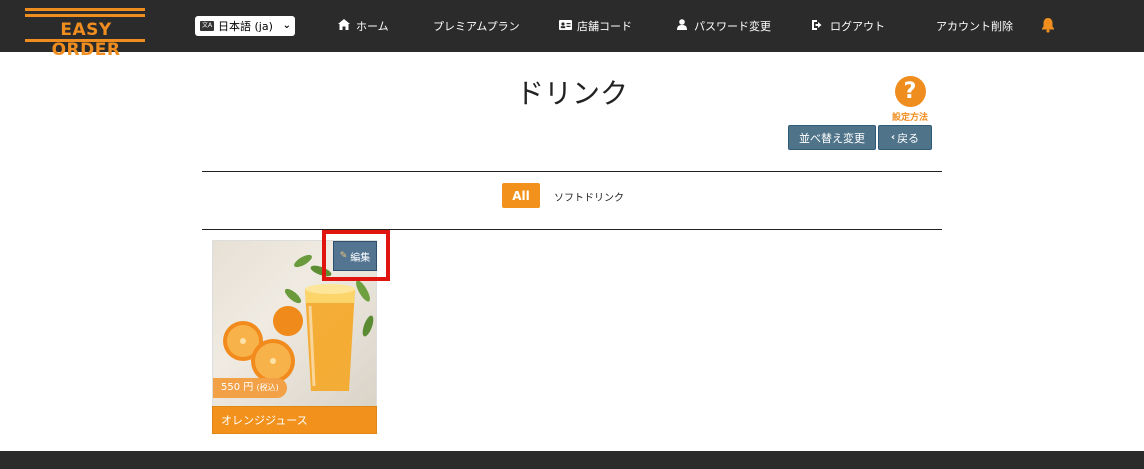 The width and height of the screenshot is (1144, 469). I want to click on easy-order-logo: EASY ORDER, so click(86, 34).